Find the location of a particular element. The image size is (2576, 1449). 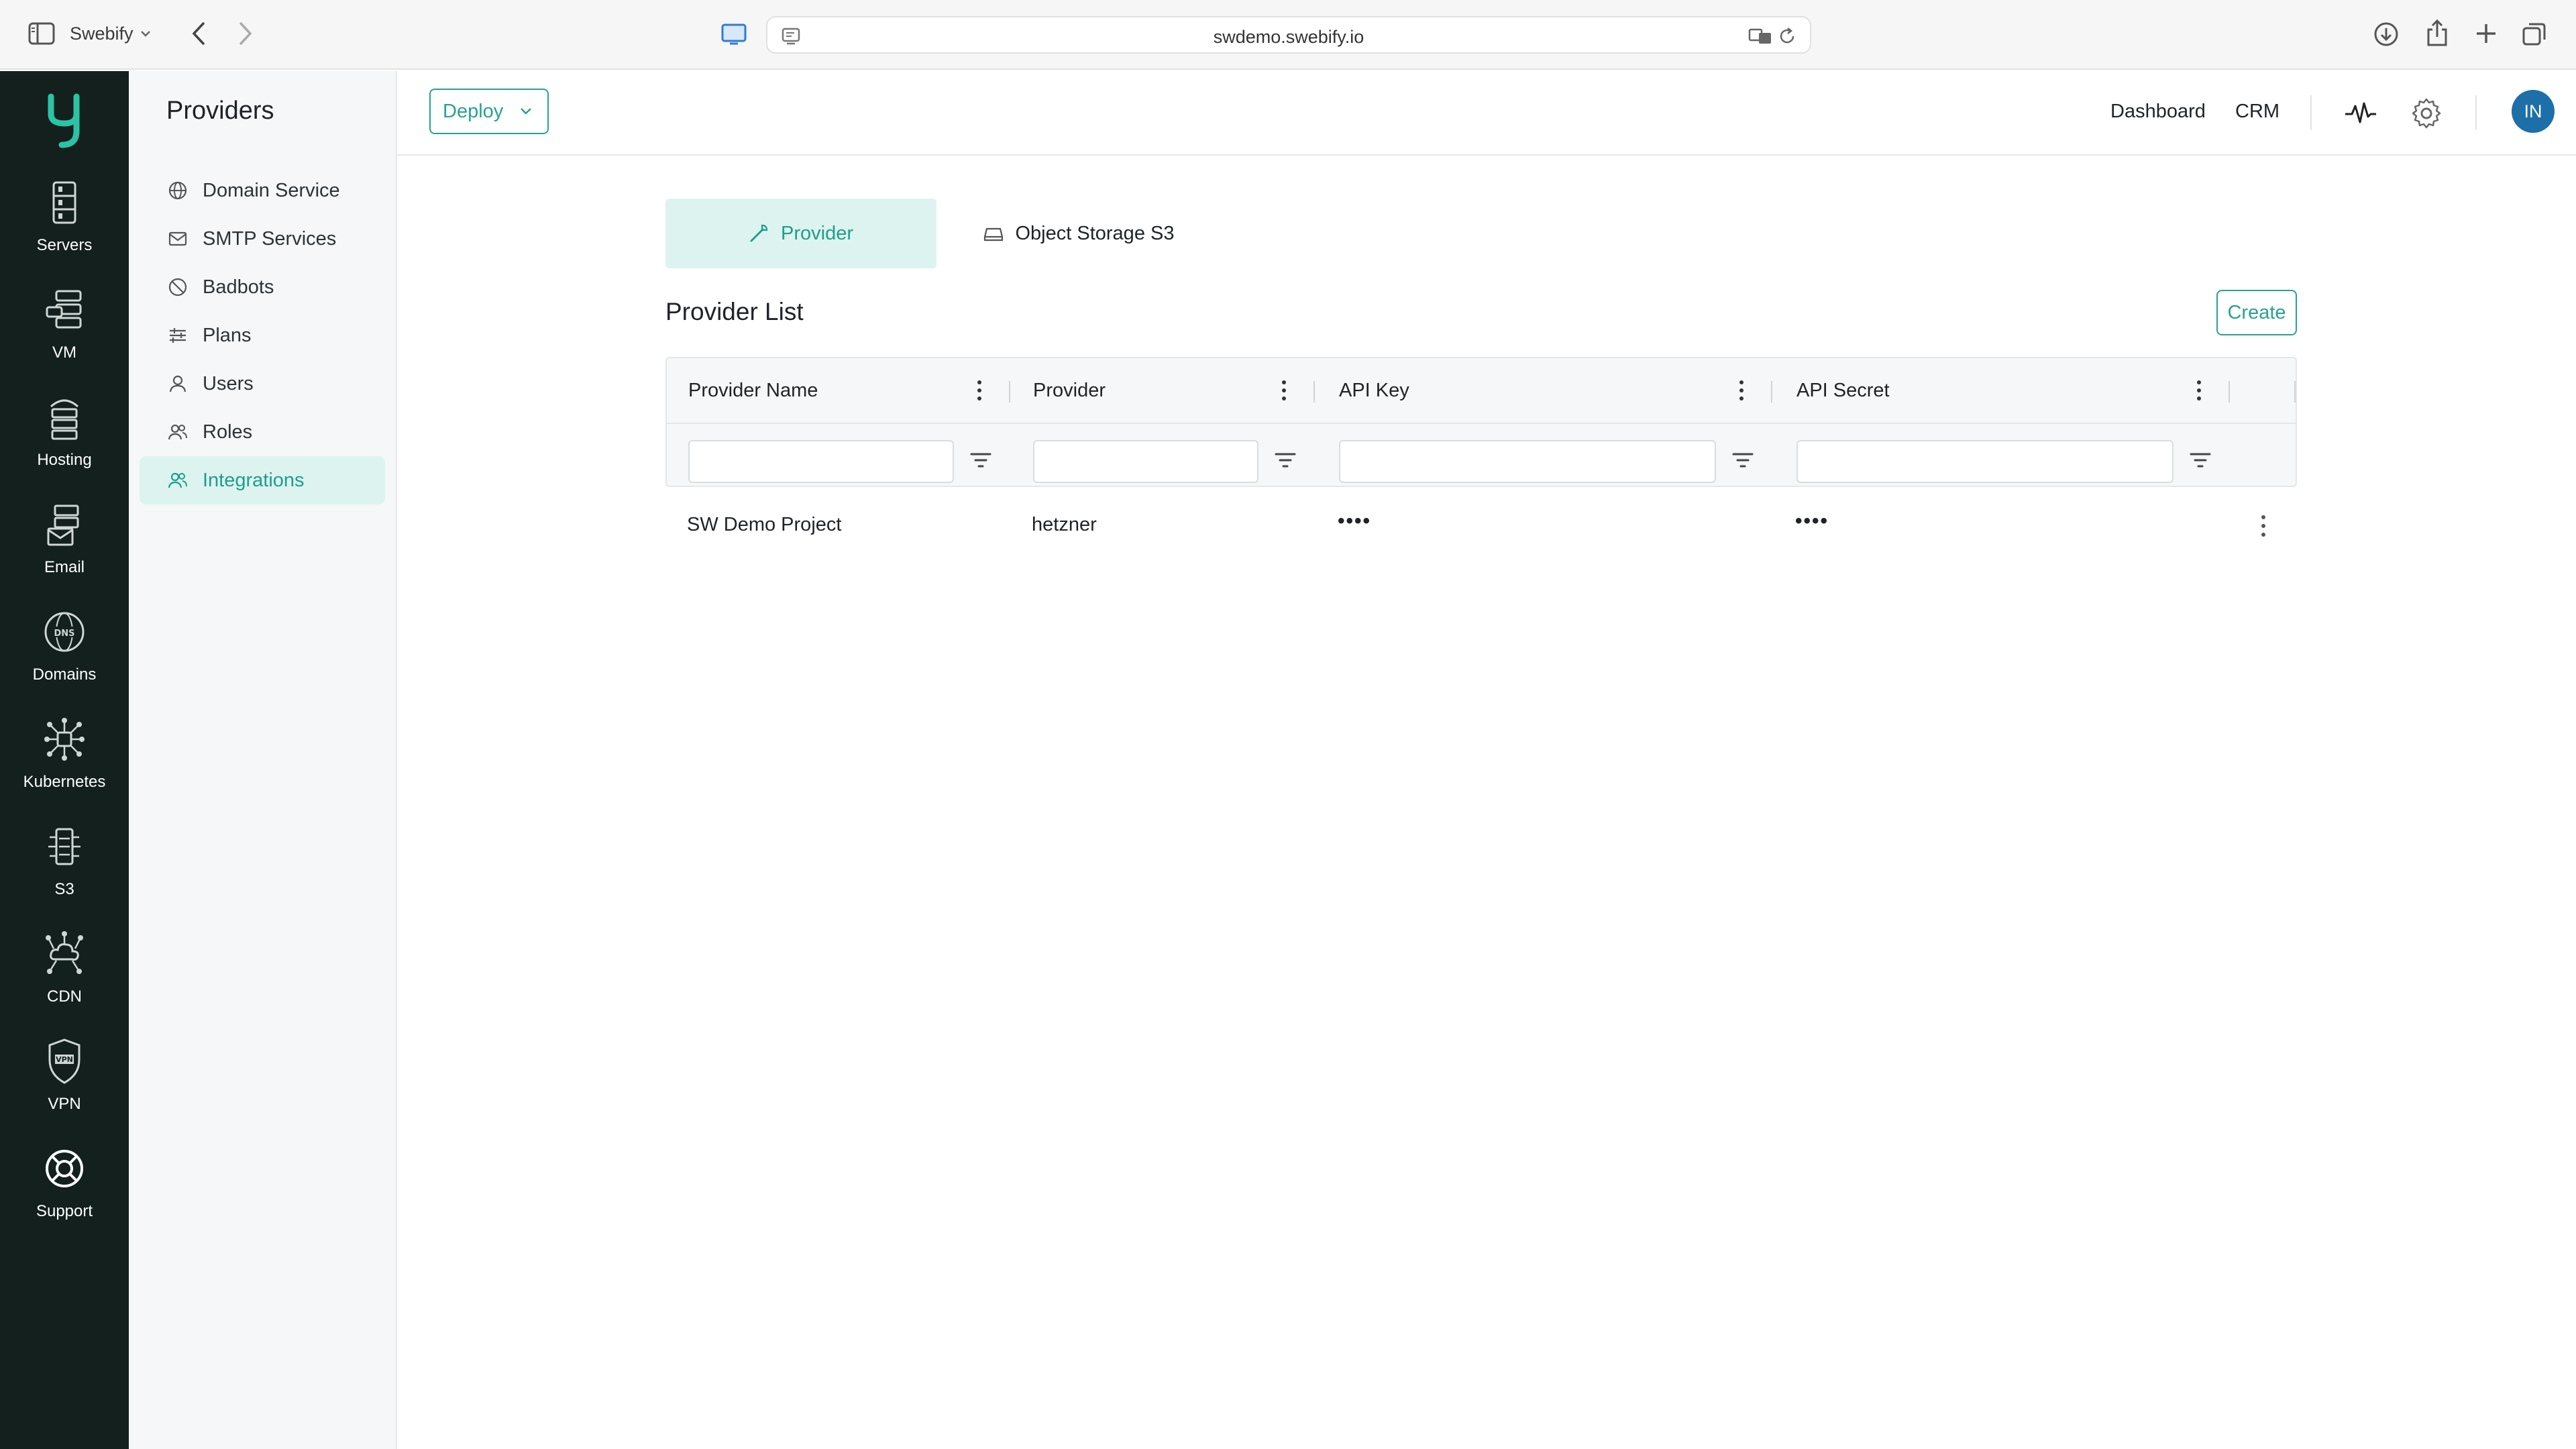

sidebar-item-domain-service is located at coordinates (262, 95).